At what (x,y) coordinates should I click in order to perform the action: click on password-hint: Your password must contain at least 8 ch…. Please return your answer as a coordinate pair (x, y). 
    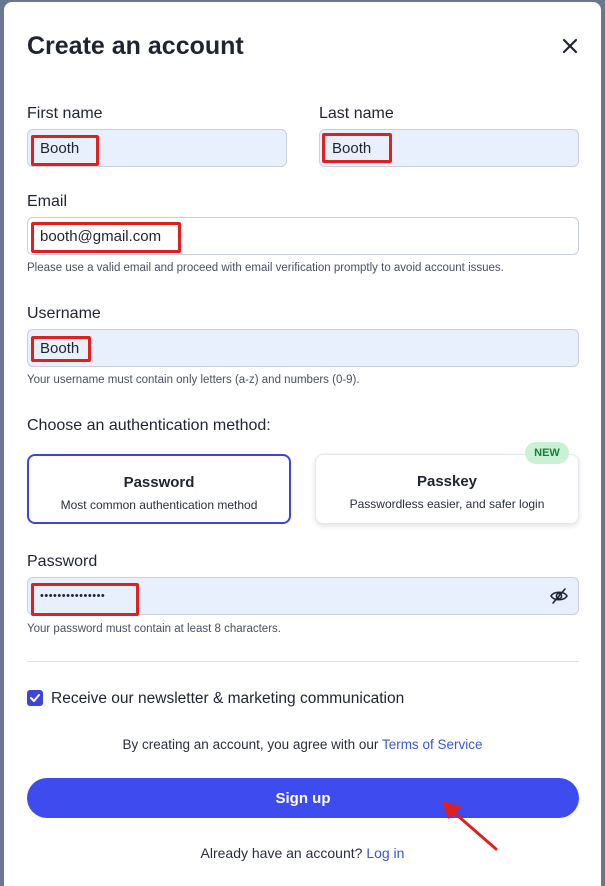
    Looking at the image, I should click on (154, 629).